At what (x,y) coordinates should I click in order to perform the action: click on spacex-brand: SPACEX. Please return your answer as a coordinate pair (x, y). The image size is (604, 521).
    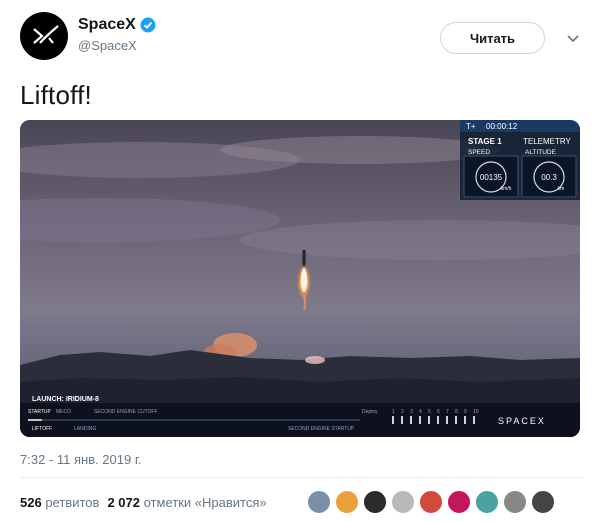
    Looking at the image, I should click on (522, 421).